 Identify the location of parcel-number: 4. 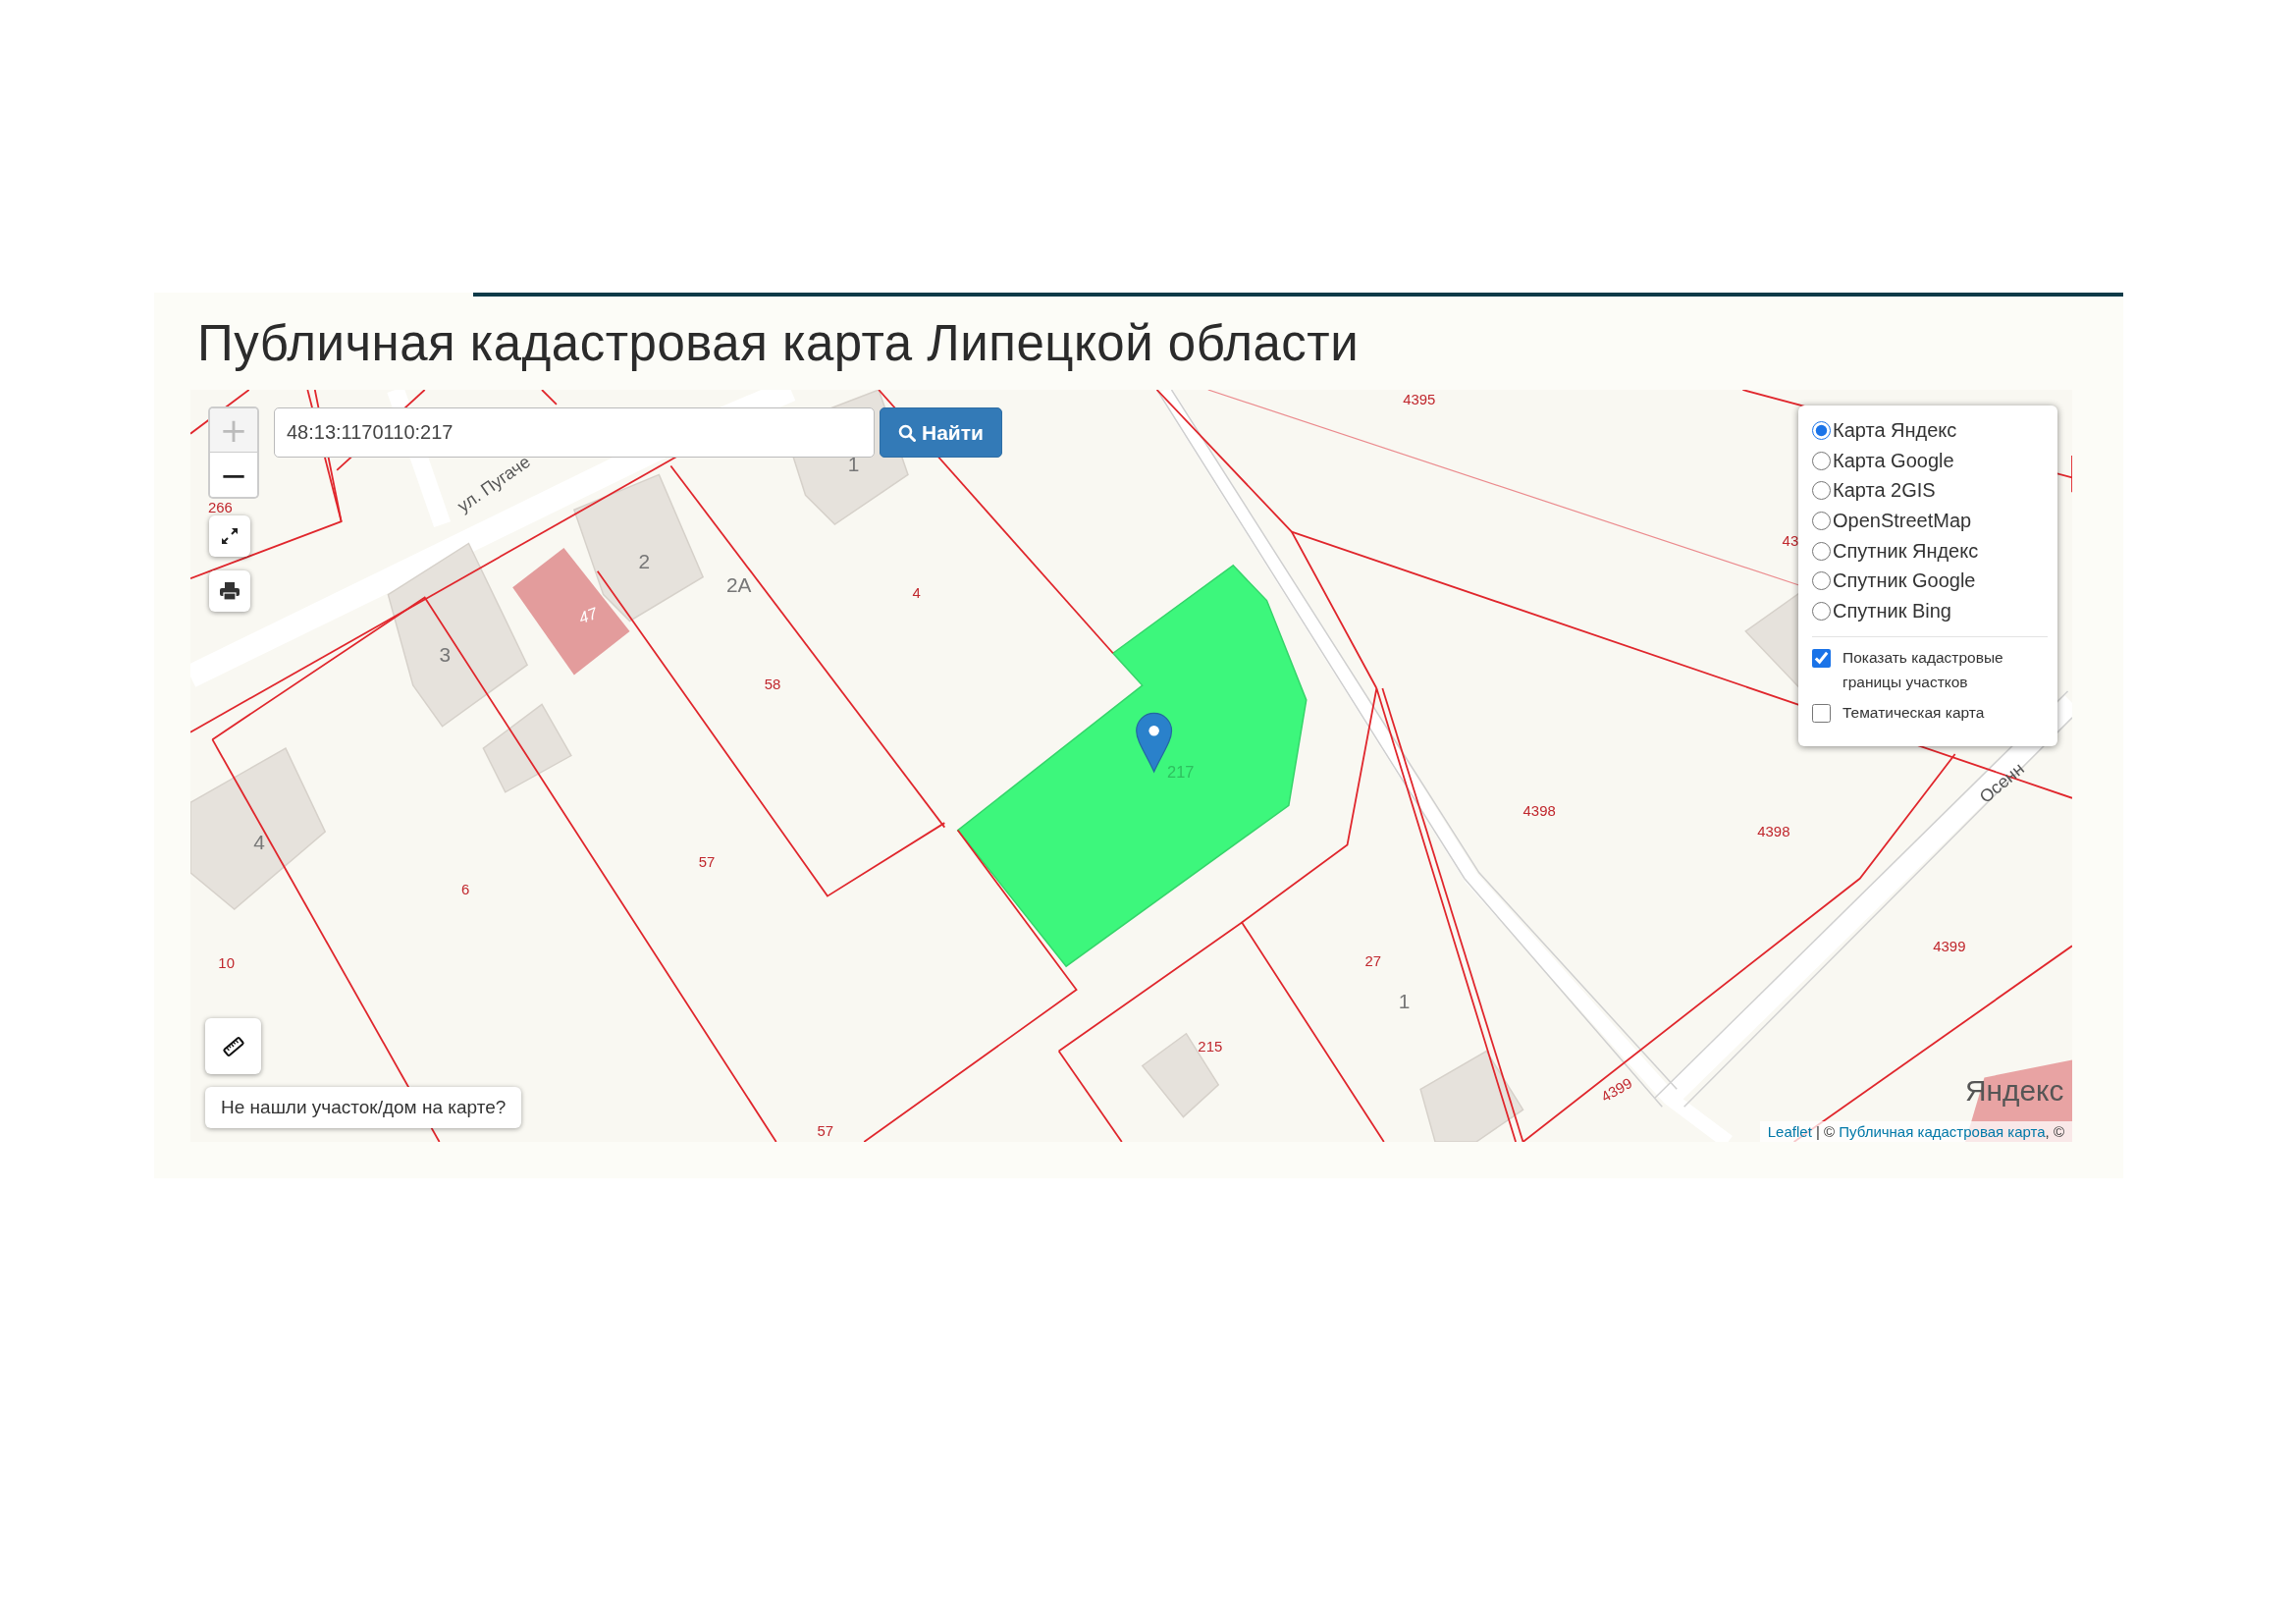
(916, 592).